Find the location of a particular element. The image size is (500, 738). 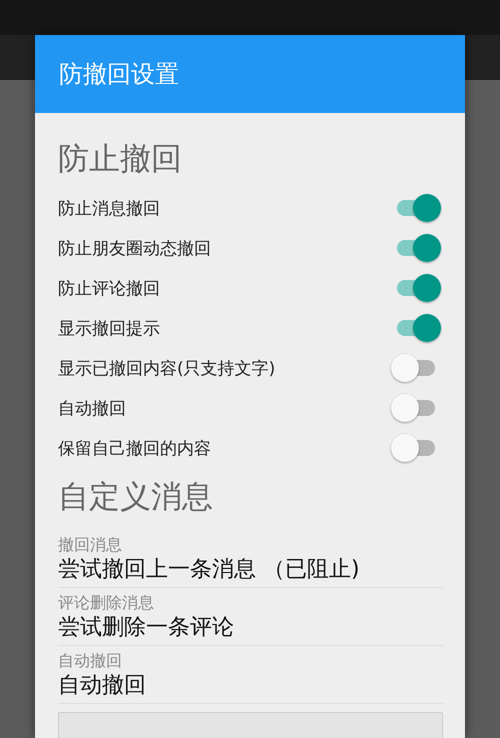

setting-label: 防止评论撤回 is located at coordinates (109, 289).